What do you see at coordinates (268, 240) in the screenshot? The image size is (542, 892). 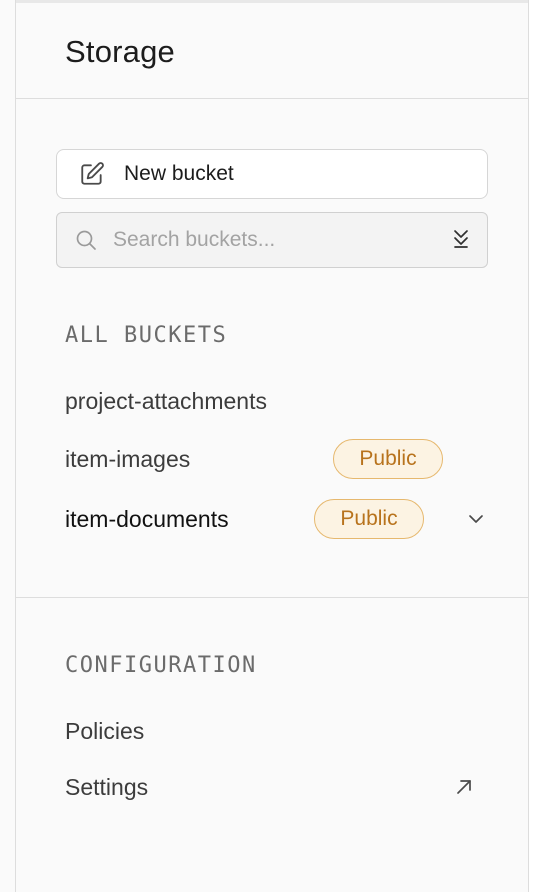 I see `search-input` at bounding box center [268, 240].